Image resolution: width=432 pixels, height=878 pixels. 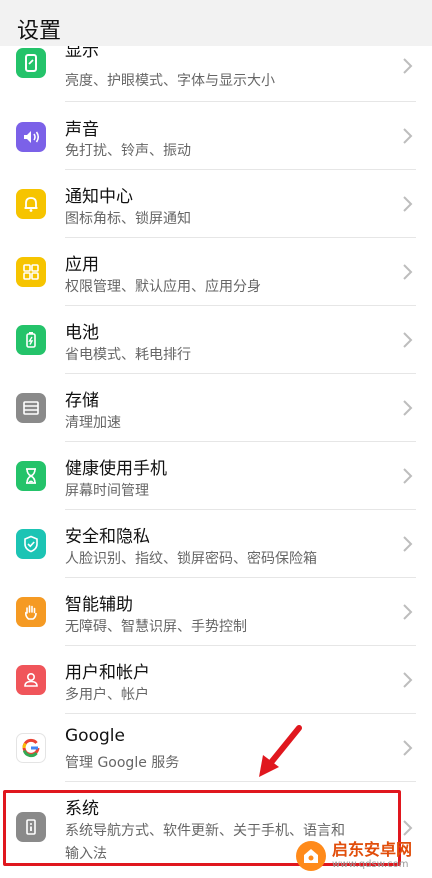 I want to click on settings-item-users: 用户和帐户 多用户、帐户, so click(x=216, y=680).